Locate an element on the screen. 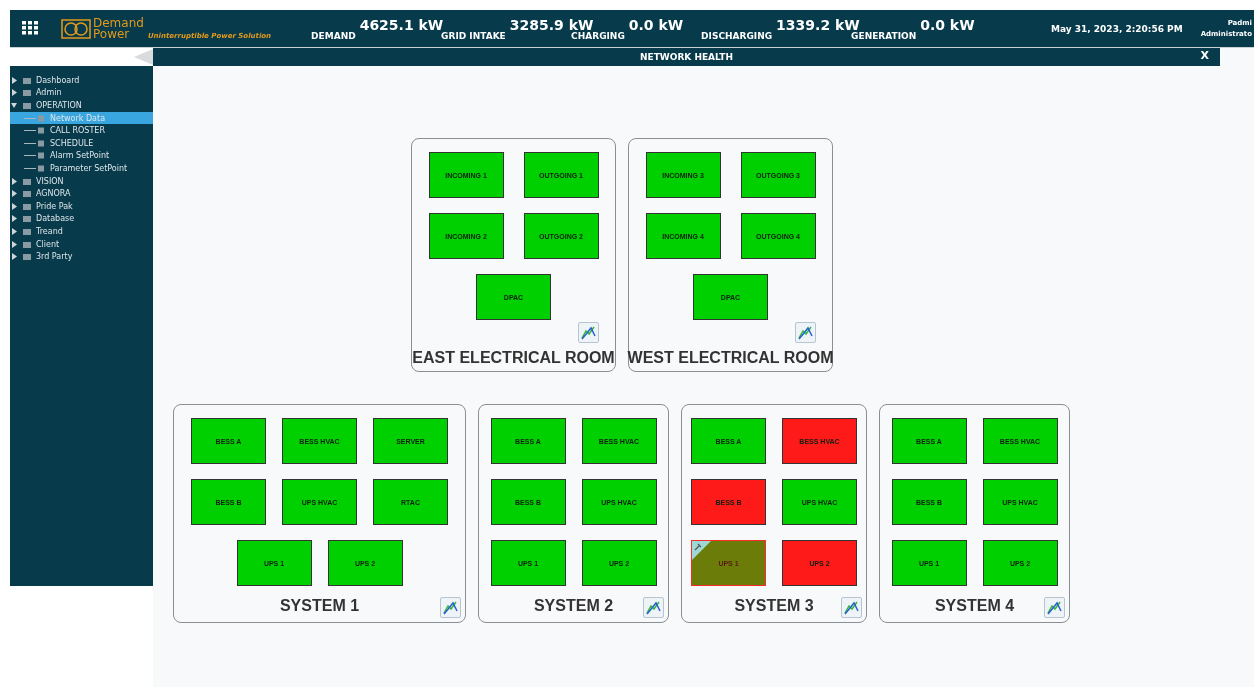 The height and width of the screenshot is (687, 1254). panel-title: WEST ELECTRICAL ROOM is located at coordinates (730, 358).